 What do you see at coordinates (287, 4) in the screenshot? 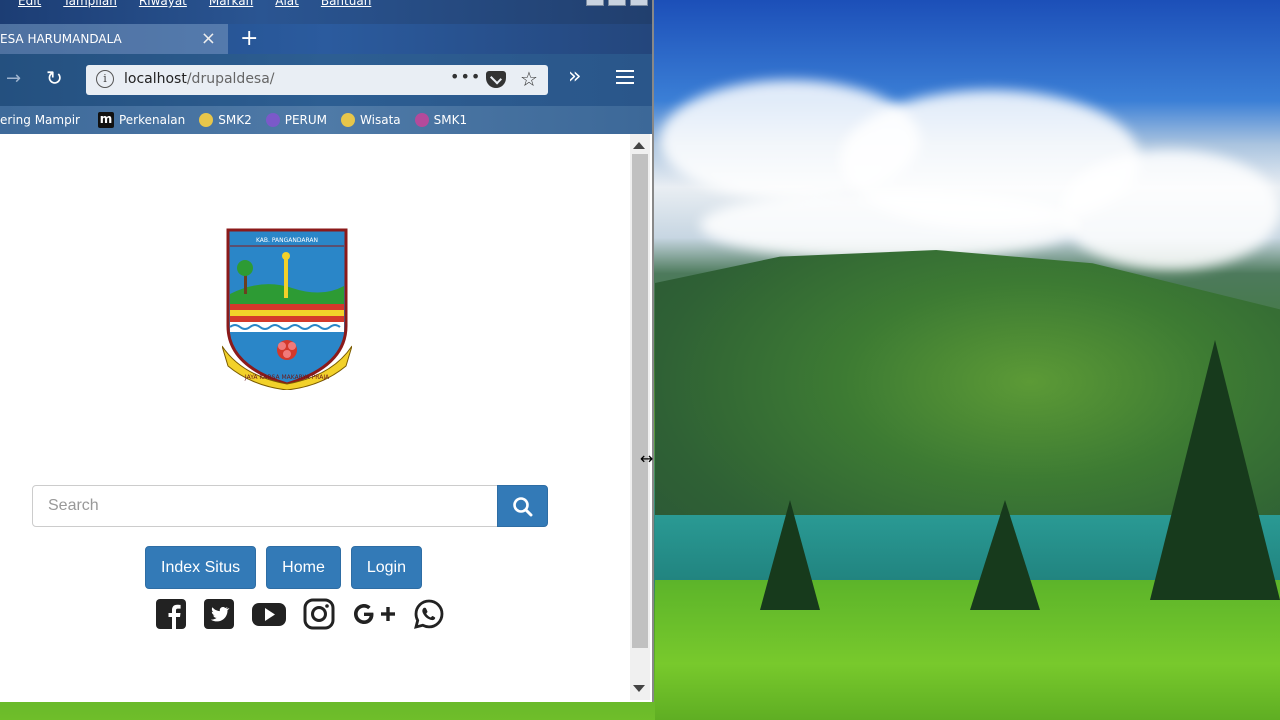
I see `menu-alat: Alat` at bounding box center [287, 4].